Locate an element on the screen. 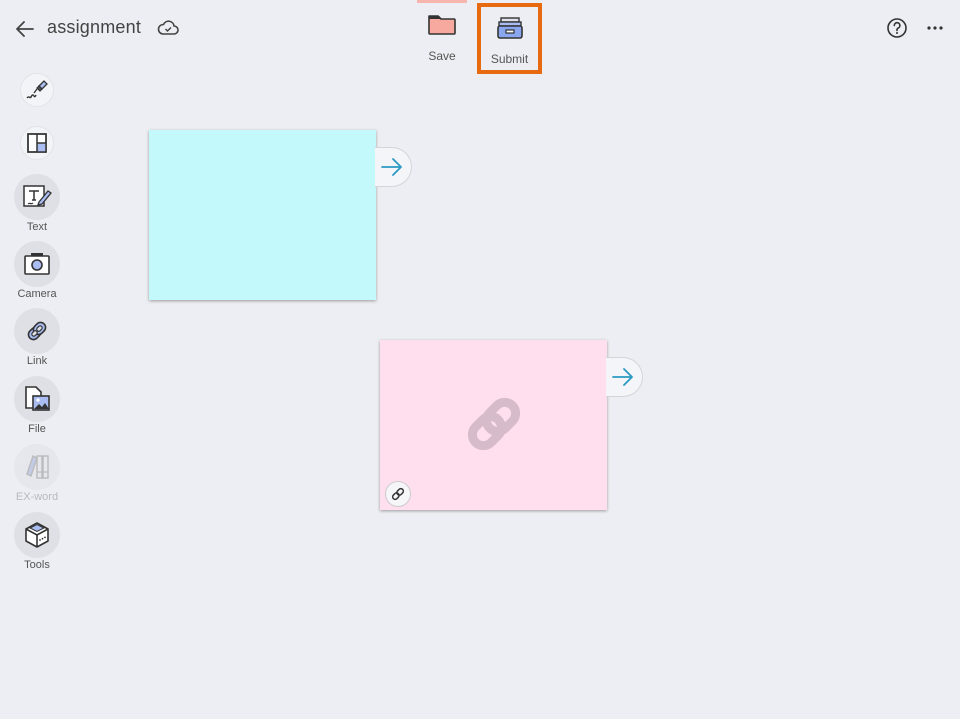 Image resolution: width=960 pixels, height=719 pixels. file-button is located at coordinates (37, 399).